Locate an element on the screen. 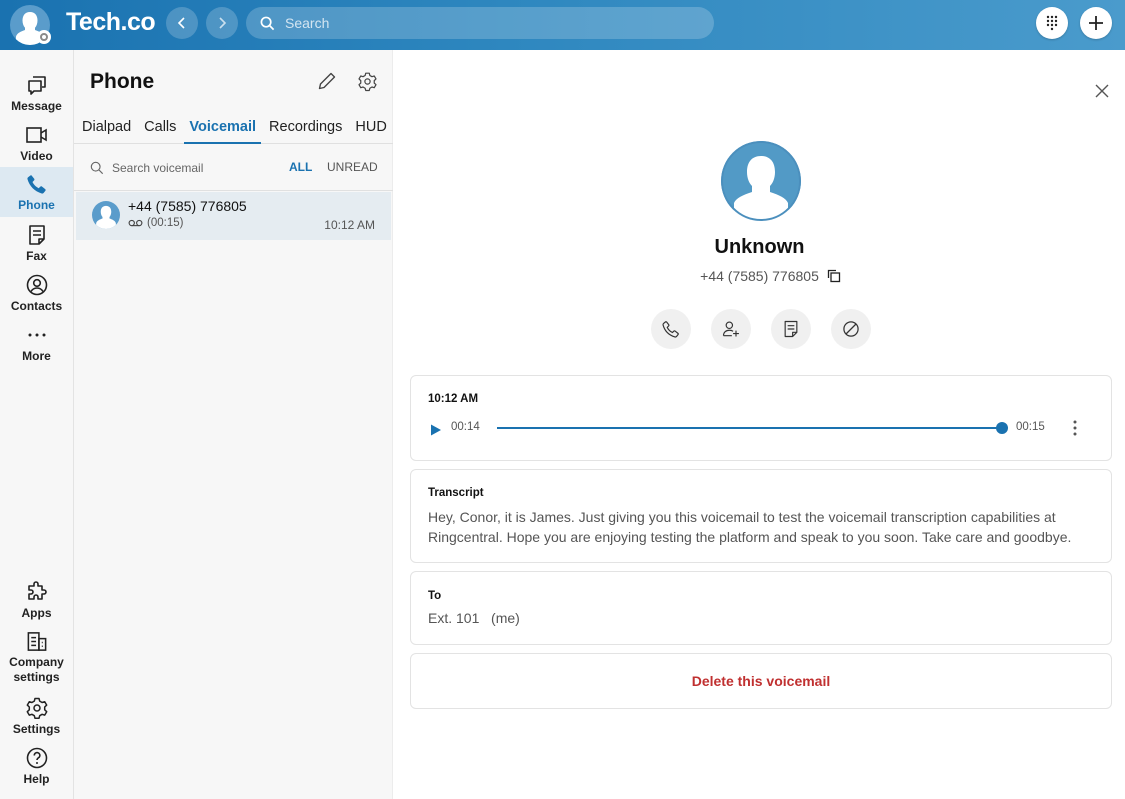 Image resolution: width=1125 pixels, height=799 pixels. nav-label: More is located at coordinates (36, 356).